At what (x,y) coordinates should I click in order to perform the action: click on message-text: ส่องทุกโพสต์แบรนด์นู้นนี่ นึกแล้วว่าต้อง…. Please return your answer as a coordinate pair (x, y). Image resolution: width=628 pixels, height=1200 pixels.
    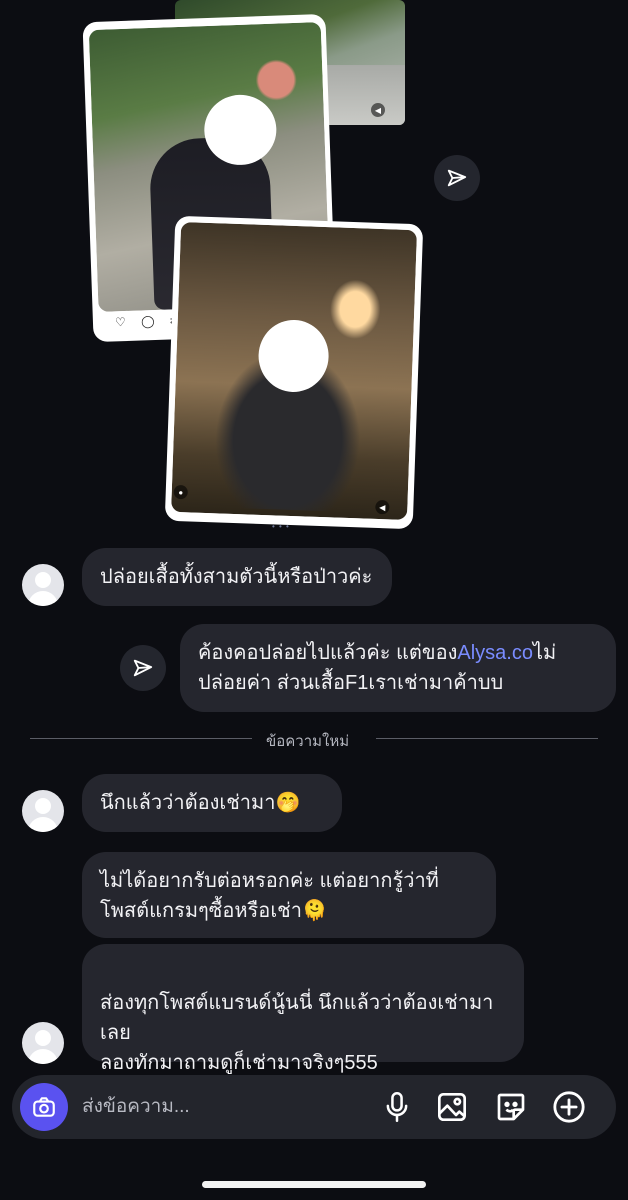
    Looking at the image, I should click on (297, 1033).